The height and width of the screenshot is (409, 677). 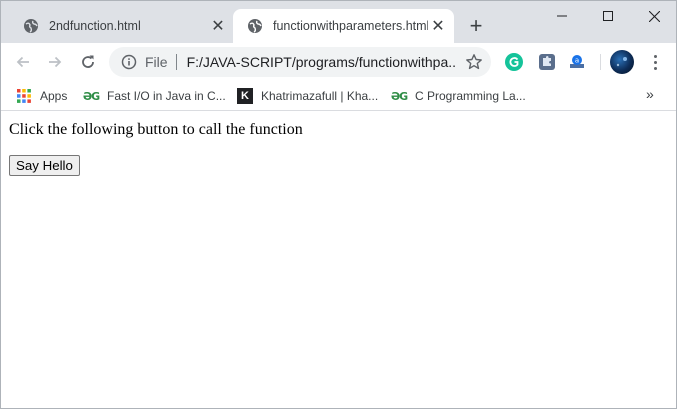 I want to click on grammarly-extension-icon, so click(x=514, y=62).